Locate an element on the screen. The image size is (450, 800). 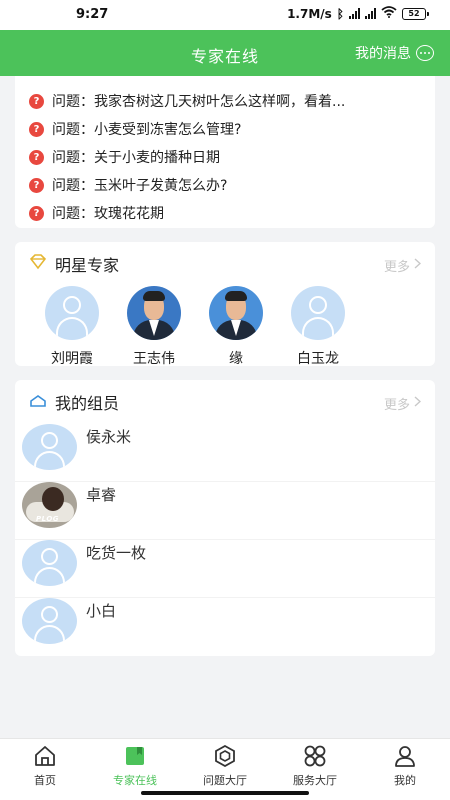
question-item: ? 问题：关于小麦的播种日期 is located at coordinates (225, 157).